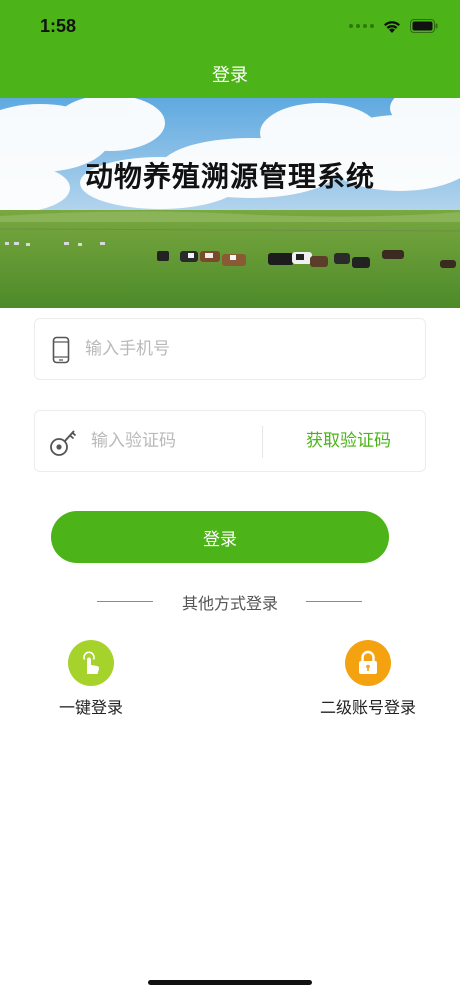 This screenshot has width=460, height=996. What do you see at coordinates (220, 537) in the screenshot?
I see `login-button: 登录` at bounding box center [220, 537].